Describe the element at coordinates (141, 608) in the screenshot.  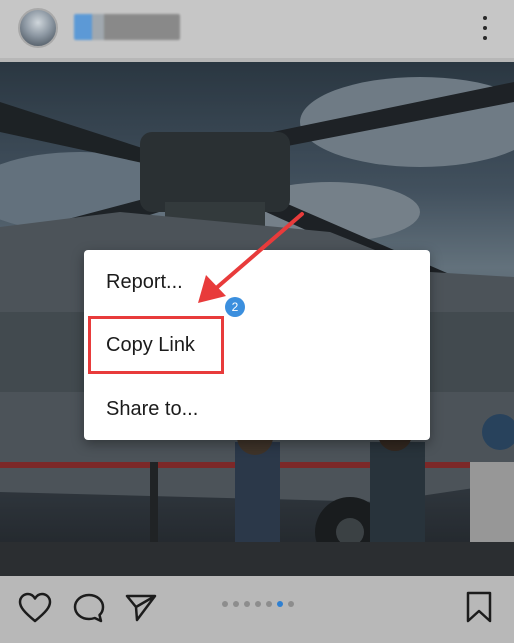
I see `send-icon` at that location.